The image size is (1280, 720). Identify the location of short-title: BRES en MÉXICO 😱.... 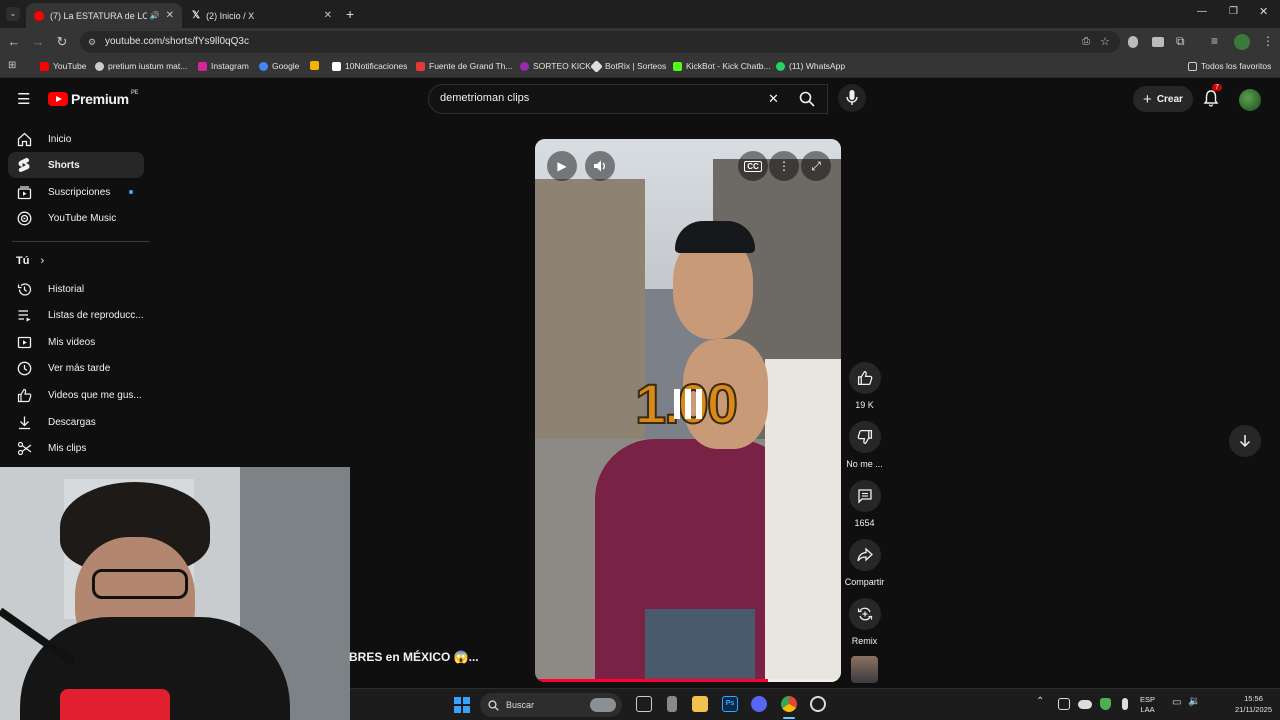
(414, 657).